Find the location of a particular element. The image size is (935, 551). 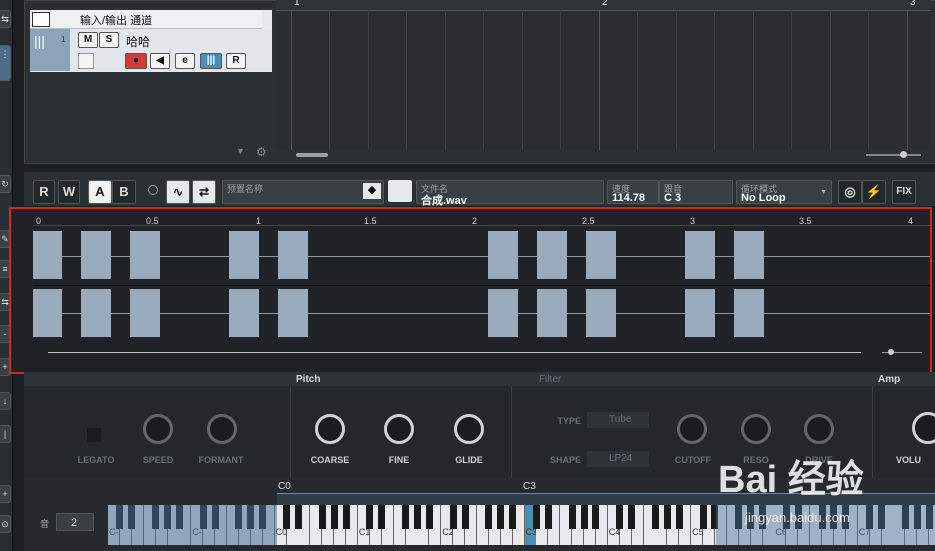

formant-knob is located at coordinates (222, 429).